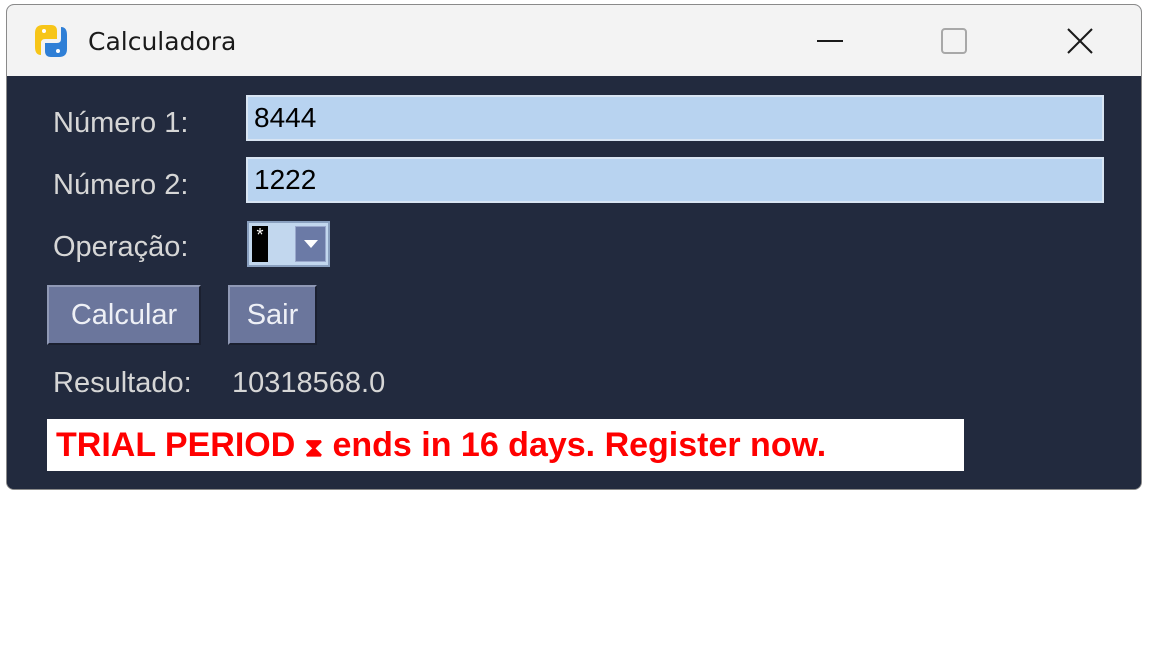 The image size is (1152, 648). Describe the element at coordinates (260, 244) in the screenshot. I see `operacao-selected-value: *` at that location.